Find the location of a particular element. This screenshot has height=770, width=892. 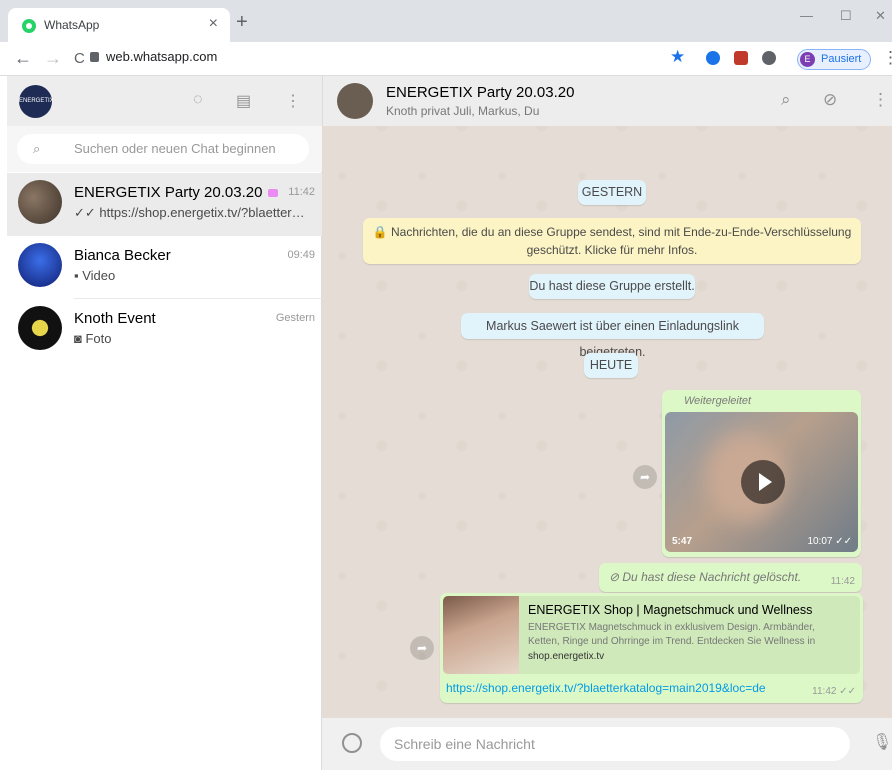

close-tab-icon: × is located at coordinates (213, 24).